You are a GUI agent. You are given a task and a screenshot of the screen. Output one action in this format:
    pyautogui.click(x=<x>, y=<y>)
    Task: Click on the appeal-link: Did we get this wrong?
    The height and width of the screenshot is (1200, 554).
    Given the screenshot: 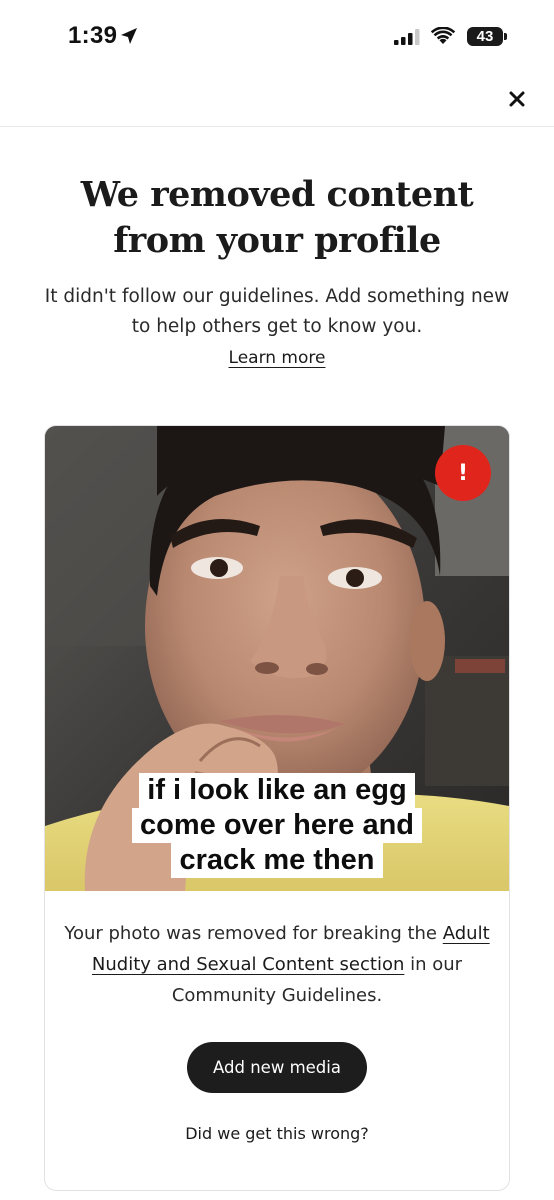 What is the action you would take?
    pyautogui.click(x=277, y=1133)
    